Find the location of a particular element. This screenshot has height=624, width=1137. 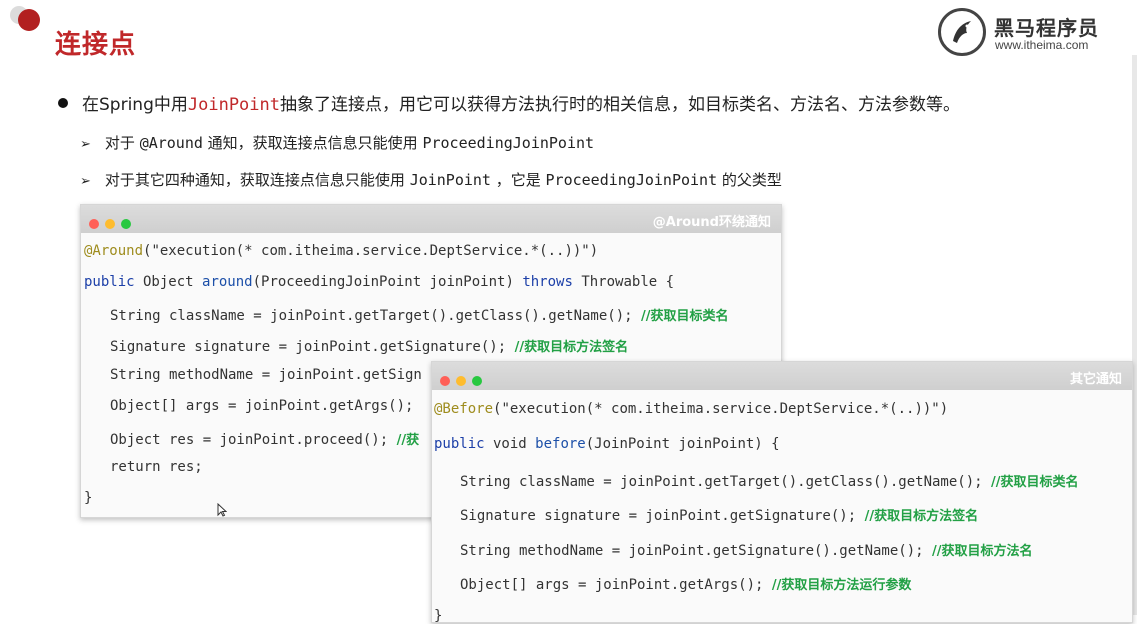

code-method: before is located at coordinates (560, 444).